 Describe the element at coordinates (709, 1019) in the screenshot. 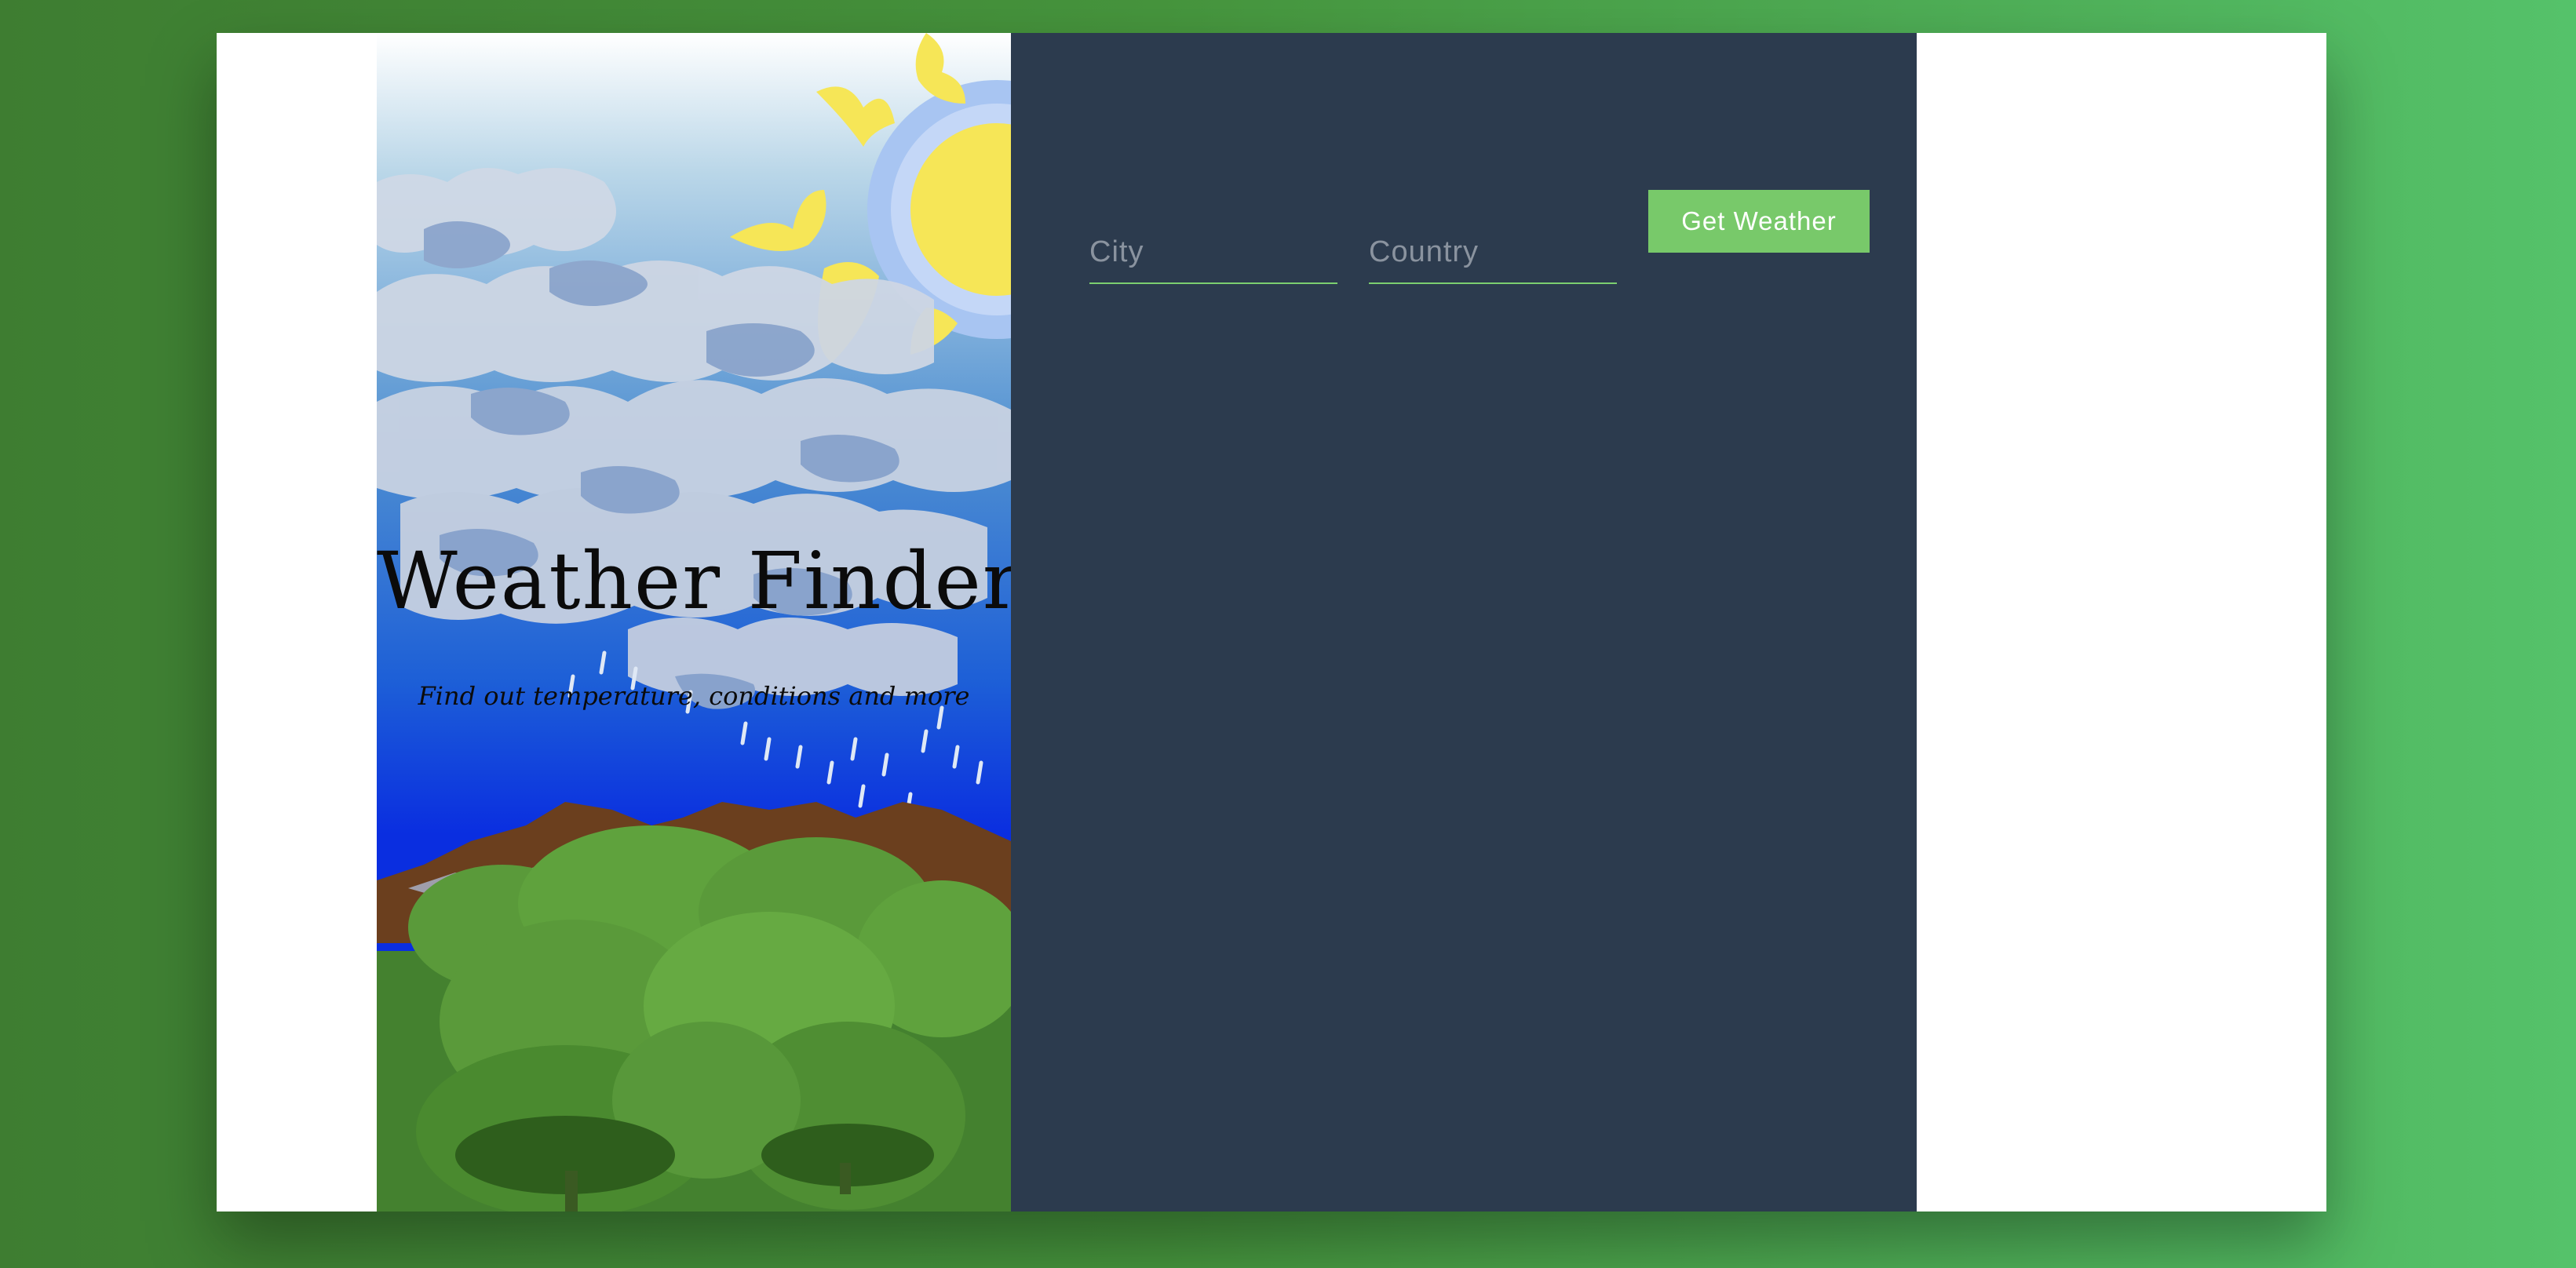

I see `tree-canopy` at that location.